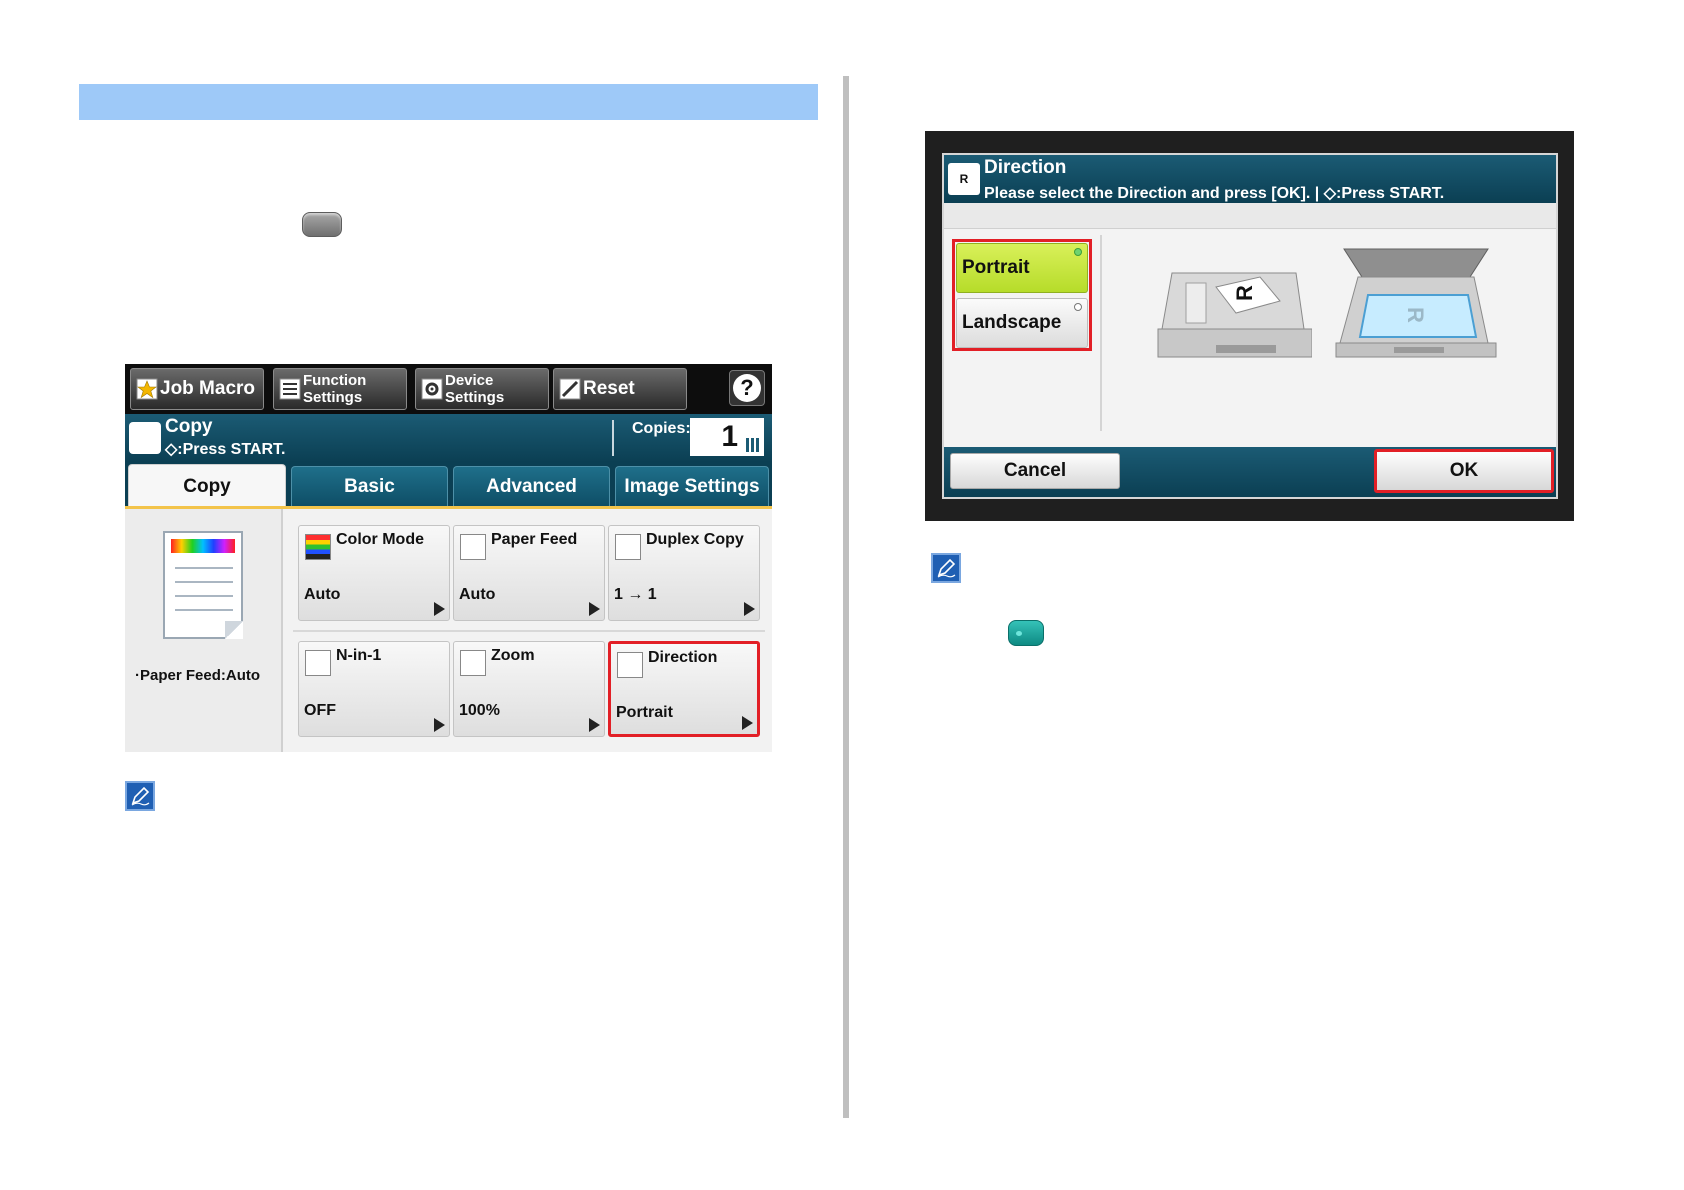 This screenshot has width=1684, height=1190. I want to click on job-macro-label: Job Macro, so click(208, 388).